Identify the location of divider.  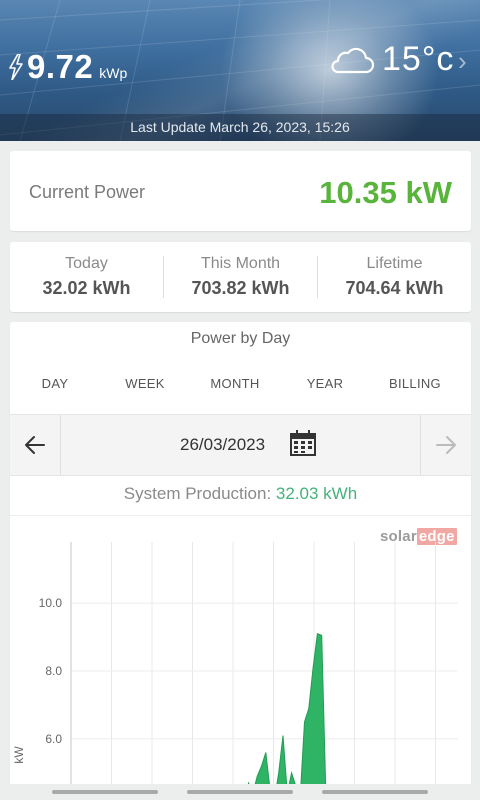
(240, 515).